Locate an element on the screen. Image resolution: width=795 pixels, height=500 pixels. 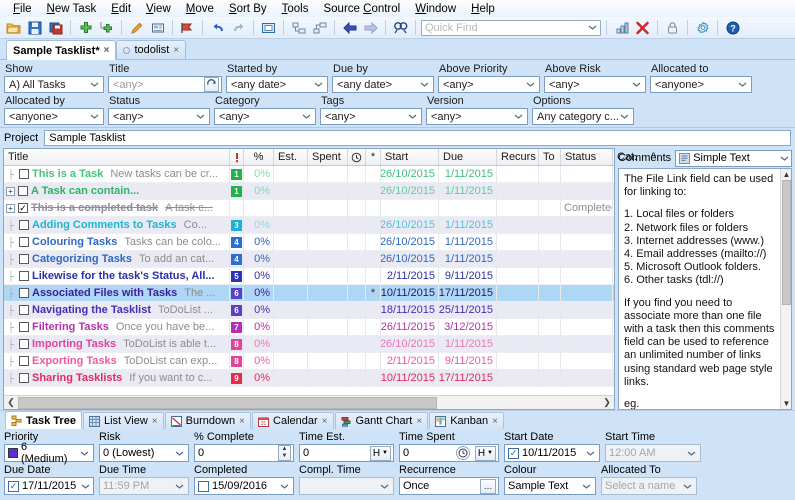
column-header-to: To is located at coordinates (550, 157).